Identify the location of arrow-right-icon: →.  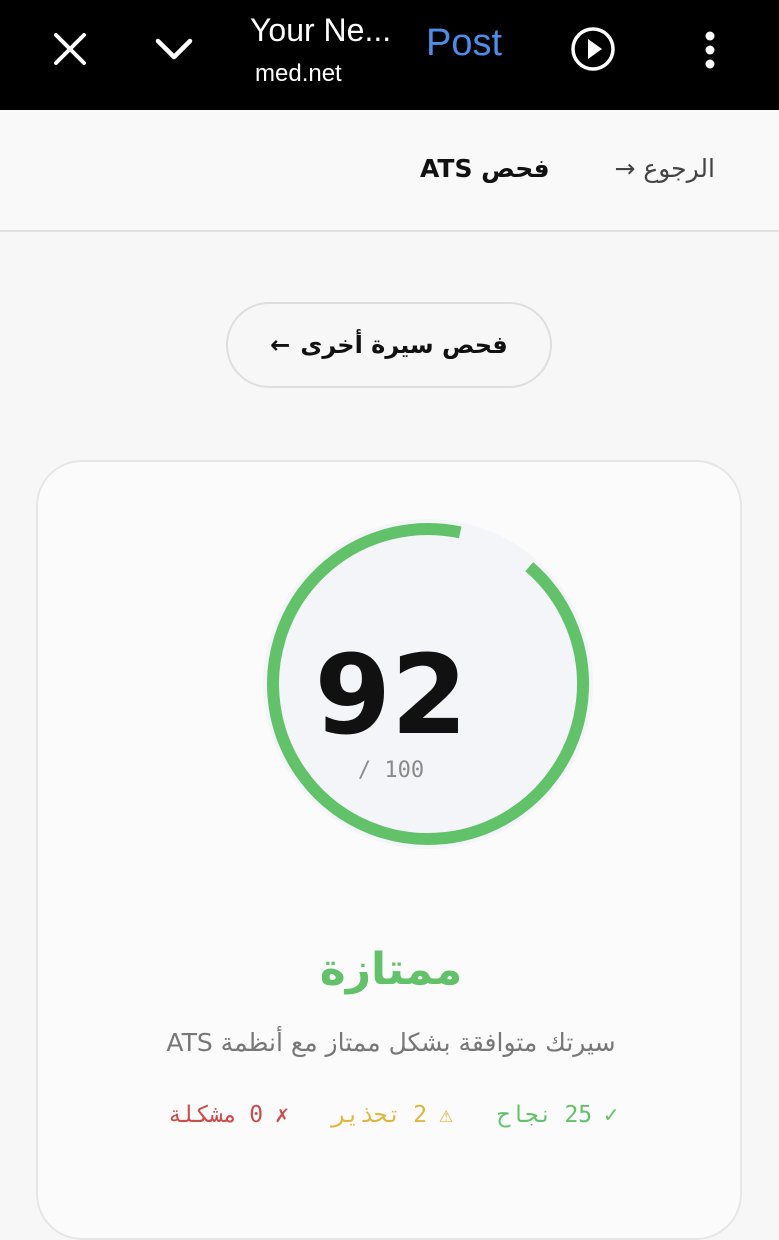
(625, 168).